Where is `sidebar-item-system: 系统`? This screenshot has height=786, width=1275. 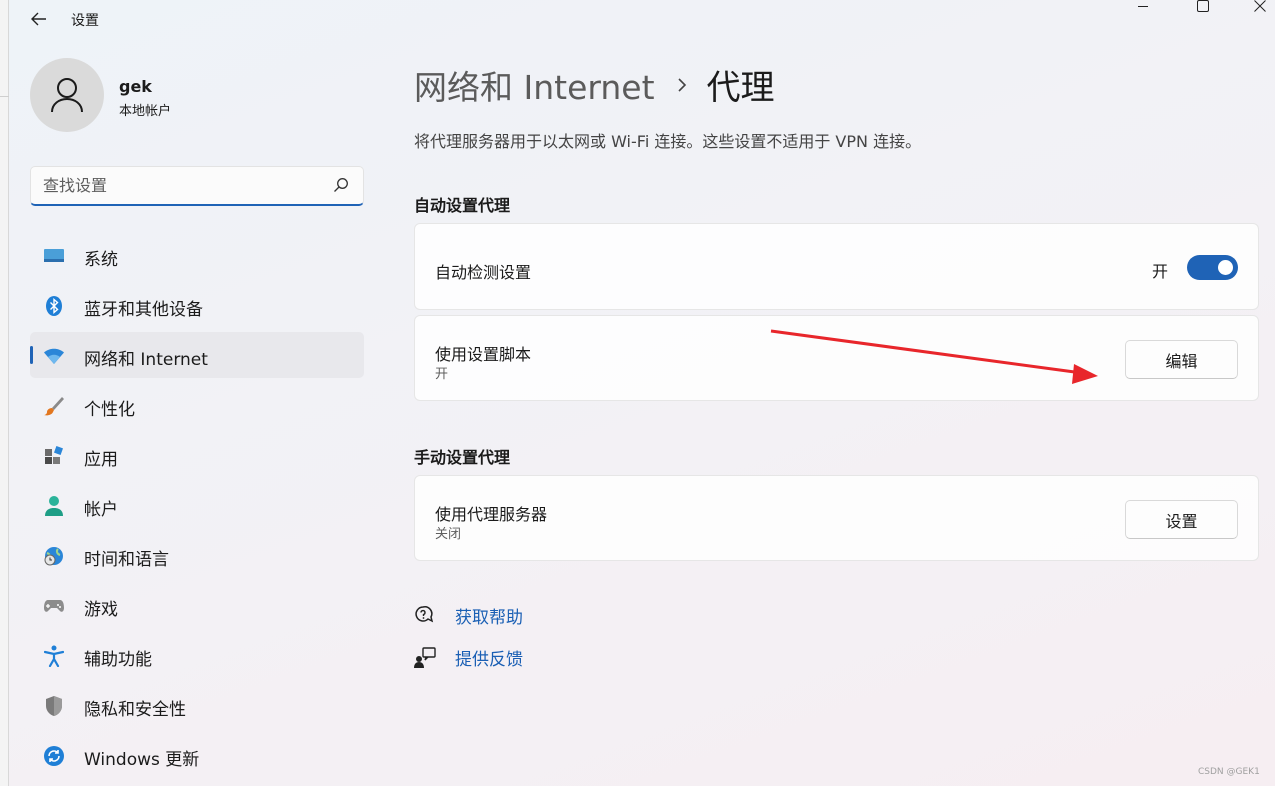
sidebar-item-system: 系统 is located at coordinates (197, 255).